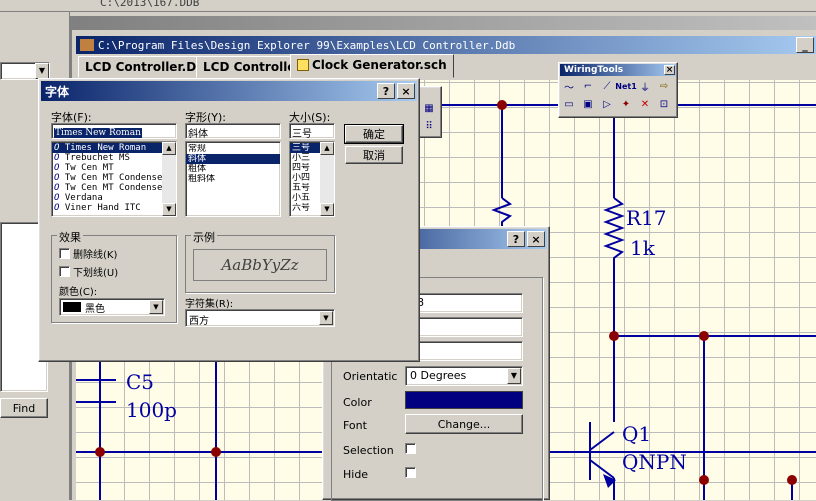  I want to click on cancel-button: 取消, so click(374, 155).